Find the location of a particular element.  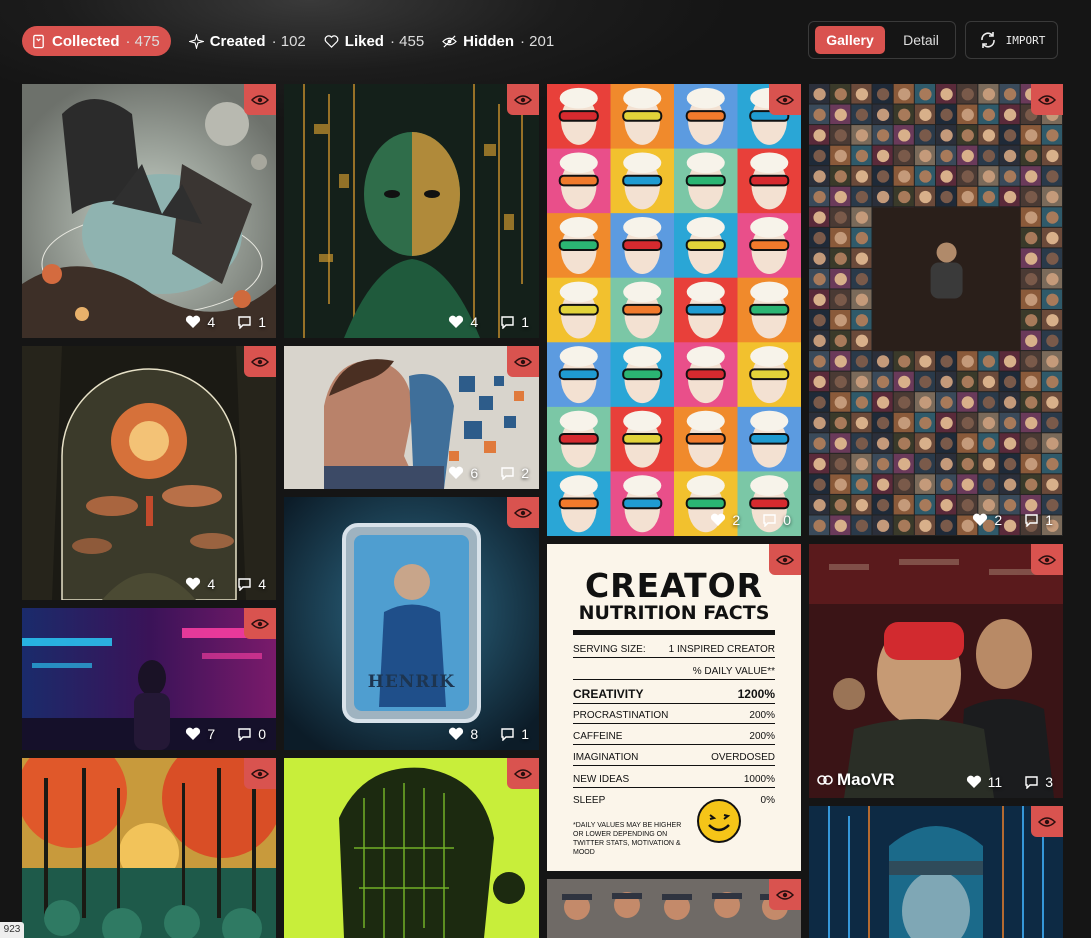

card-stats: 2 0 is located at coordinates (750, 520).